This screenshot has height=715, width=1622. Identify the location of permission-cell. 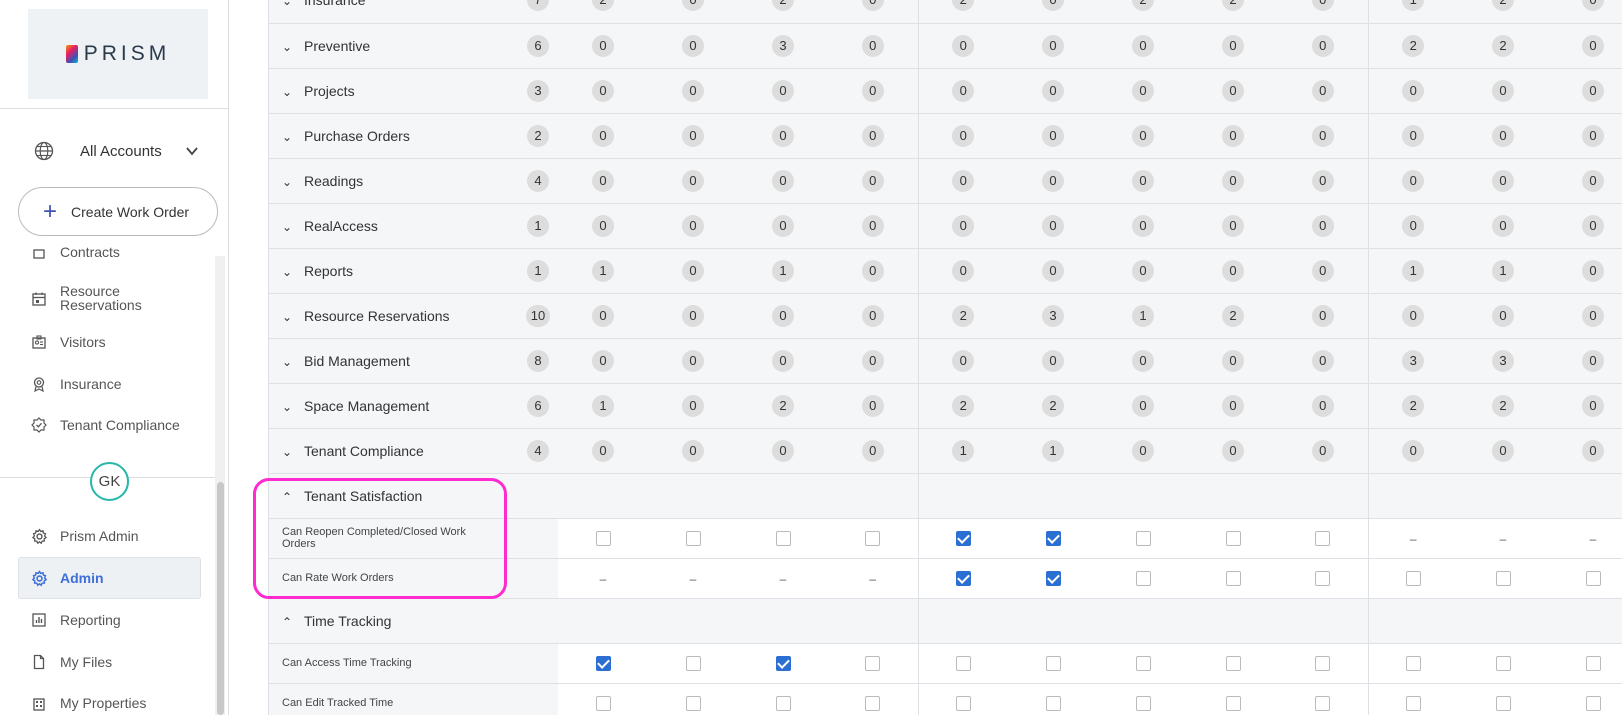
(1585, 663).